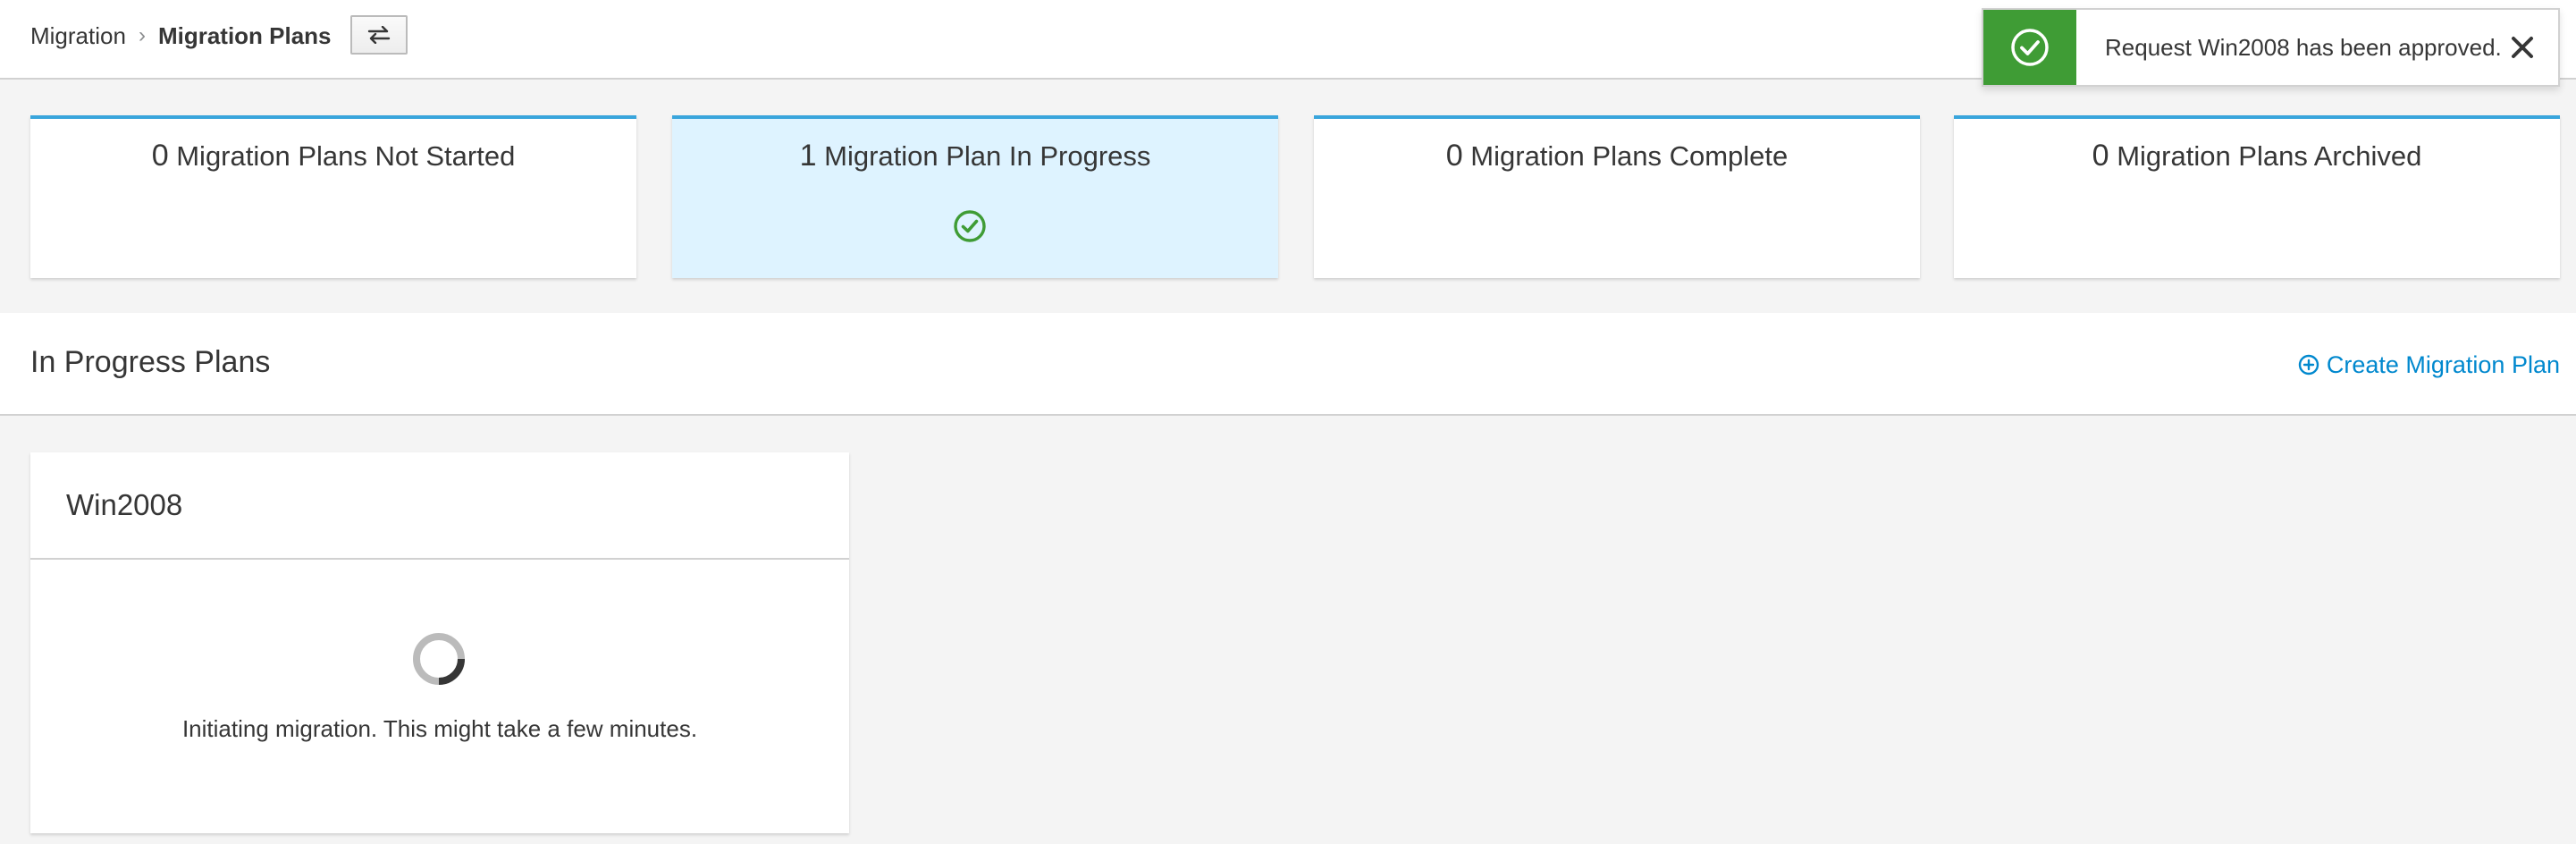  I want to click on toast-message: Request Win2008 has been approved., so click(2304, 47).